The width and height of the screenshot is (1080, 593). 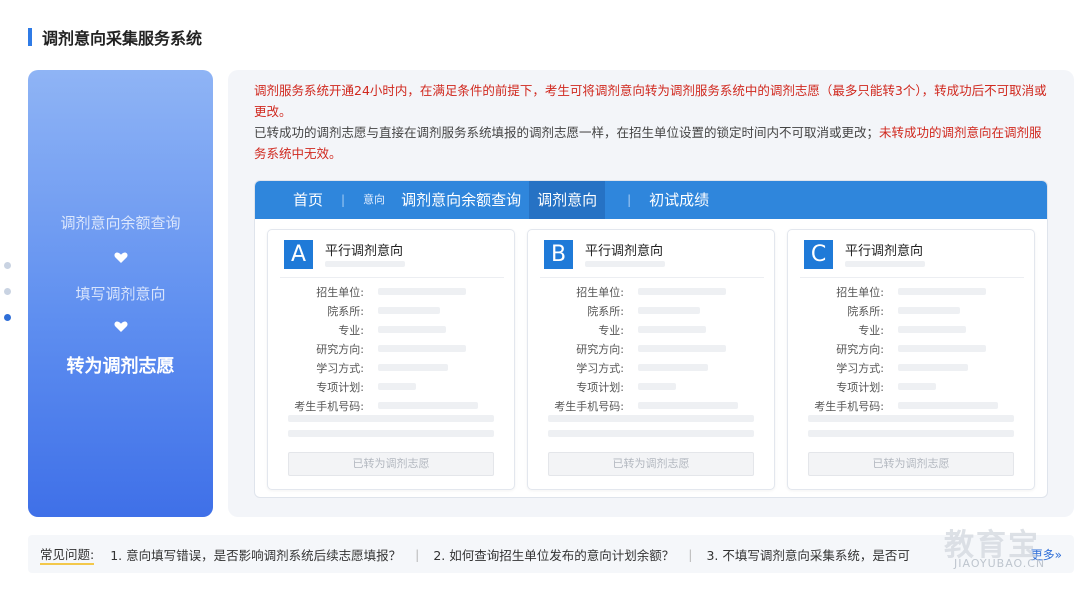 I want to click on watermark-logo: 教育宝 JIAOYUBAO.CN, so click(x=1002, y=545).